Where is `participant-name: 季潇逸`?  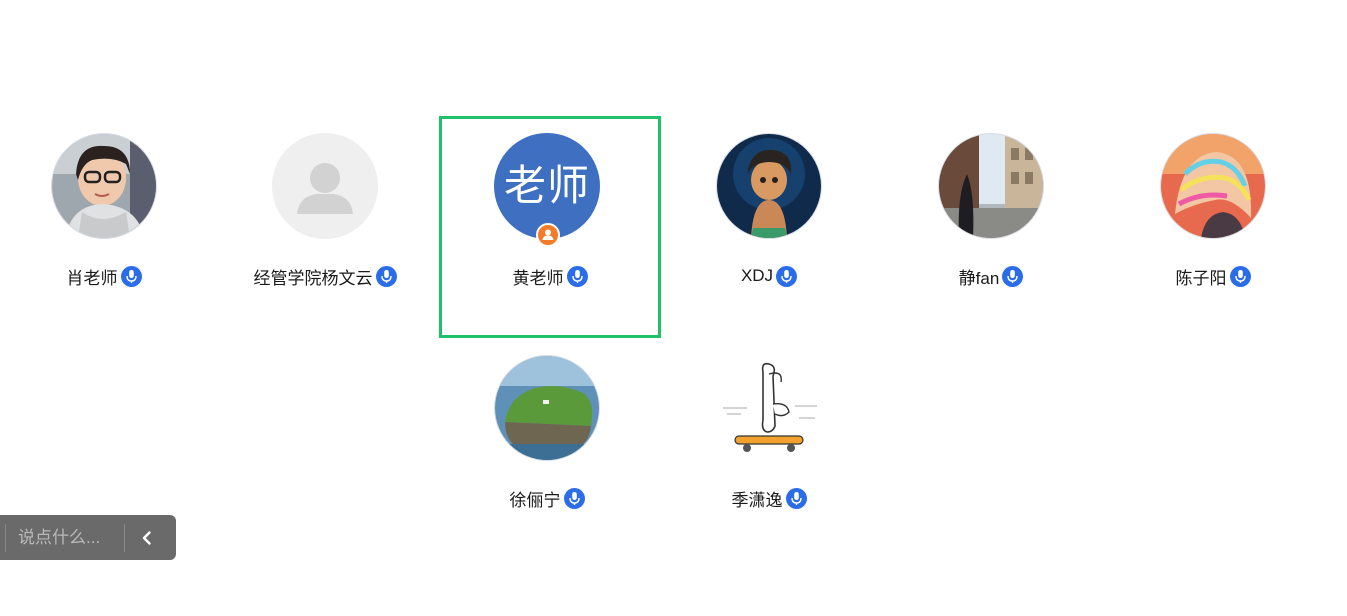 participant-name: 季潇逸 is located at coordinates (757, 500).